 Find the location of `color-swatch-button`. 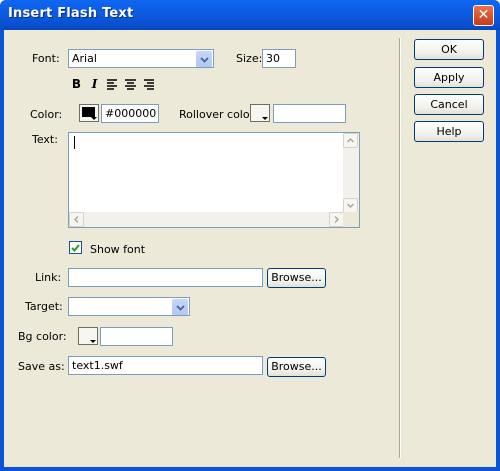

color-swatch-button is located at coordinates (89, 113).